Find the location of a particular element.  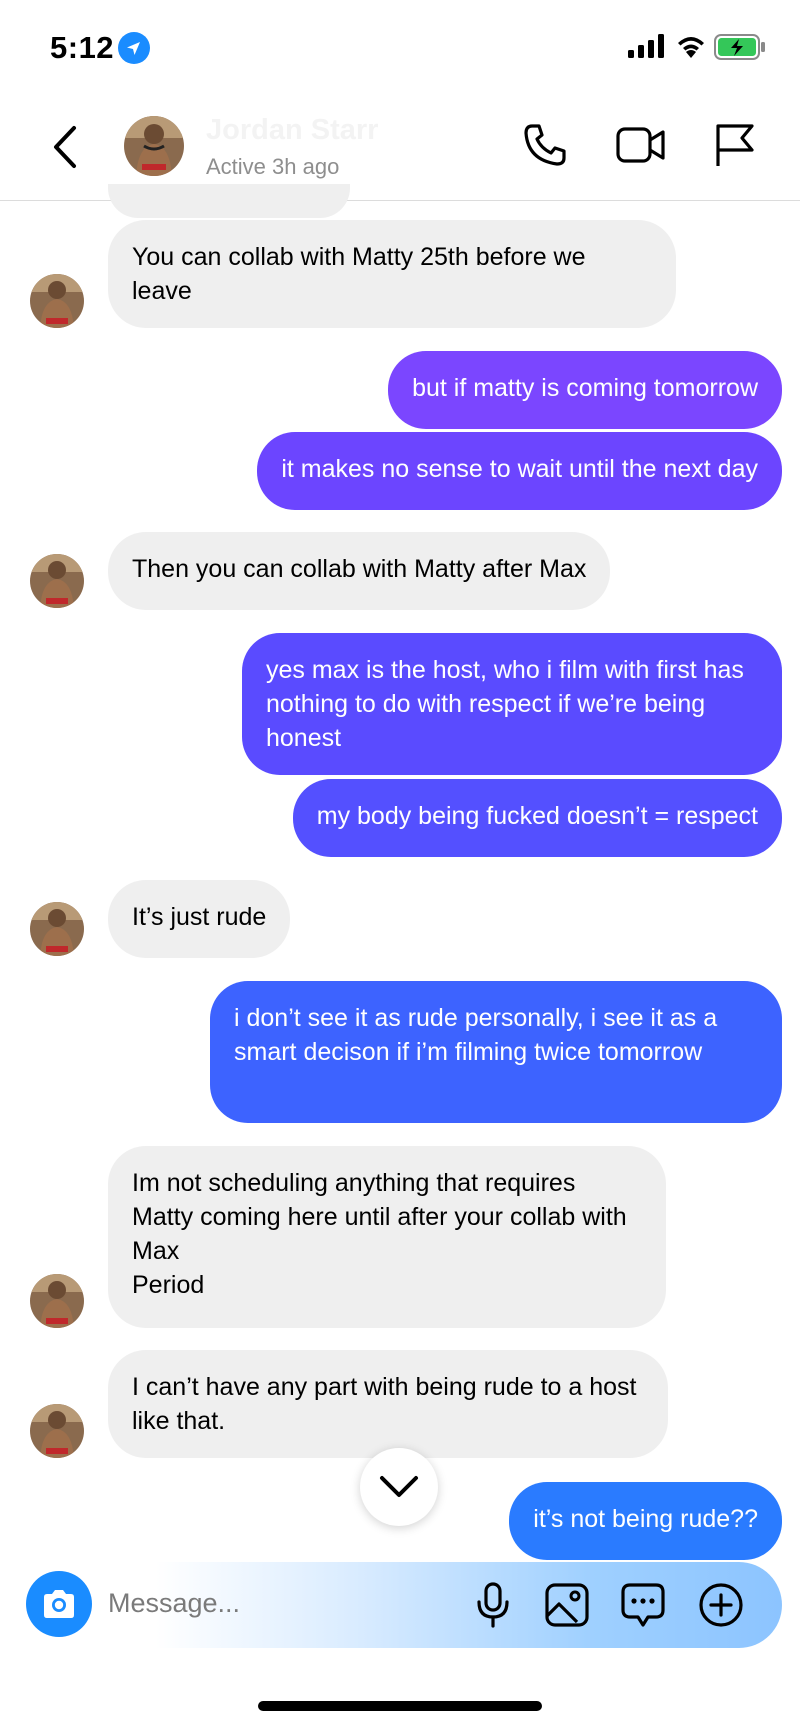

gallery-image-icon is located at coordinates (567, 1605).